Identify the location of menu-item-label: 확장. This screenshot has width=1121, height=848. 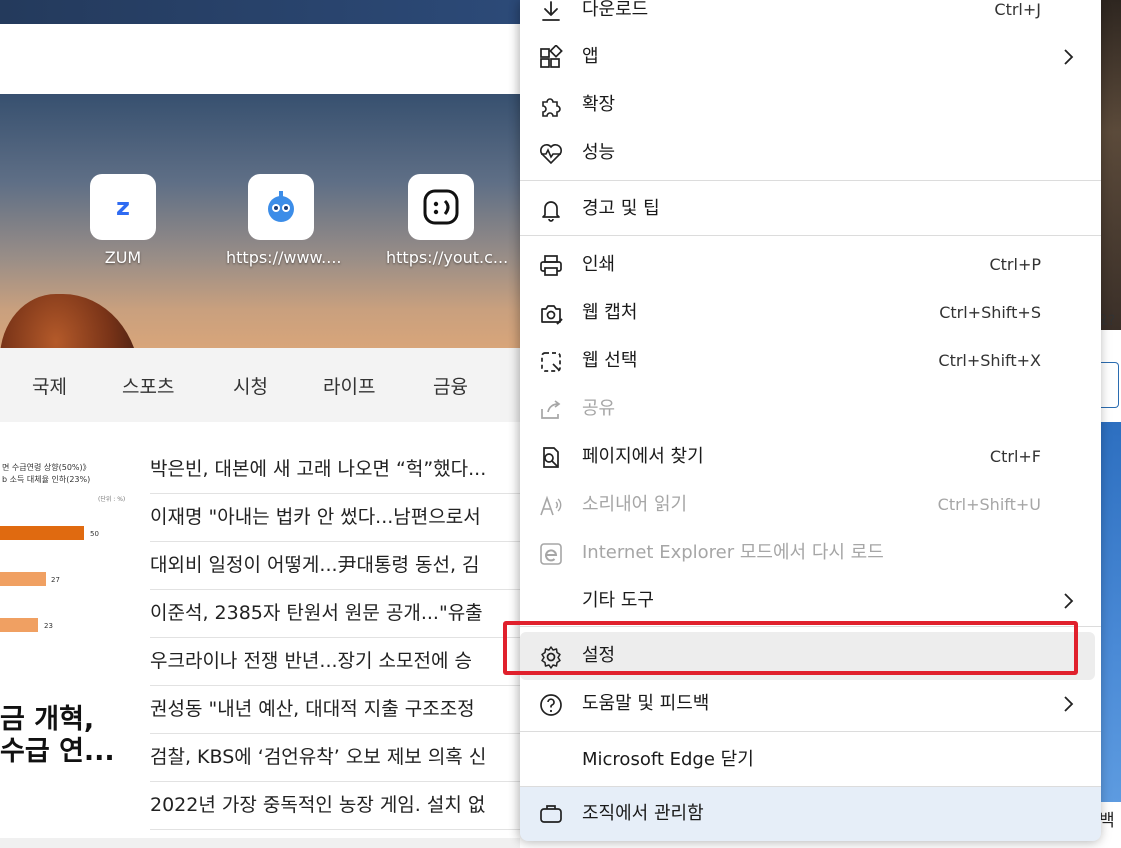
(599, 104).